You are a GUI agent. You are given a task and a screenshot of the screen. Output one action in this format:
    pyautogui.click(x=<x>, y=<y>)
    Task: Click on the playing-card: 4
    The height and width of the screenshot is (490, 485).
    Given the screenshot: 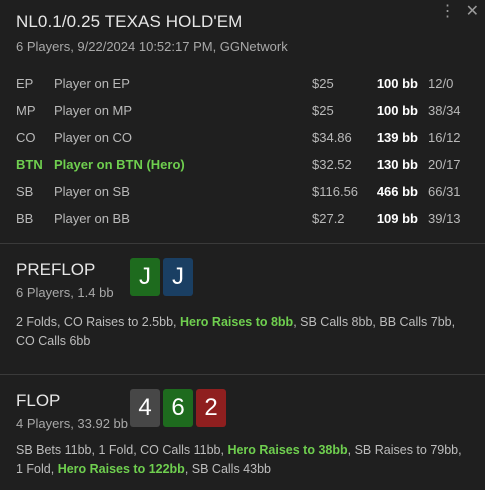 What is the action you would take?
    pyautogui.click(x=145, y=408)
    